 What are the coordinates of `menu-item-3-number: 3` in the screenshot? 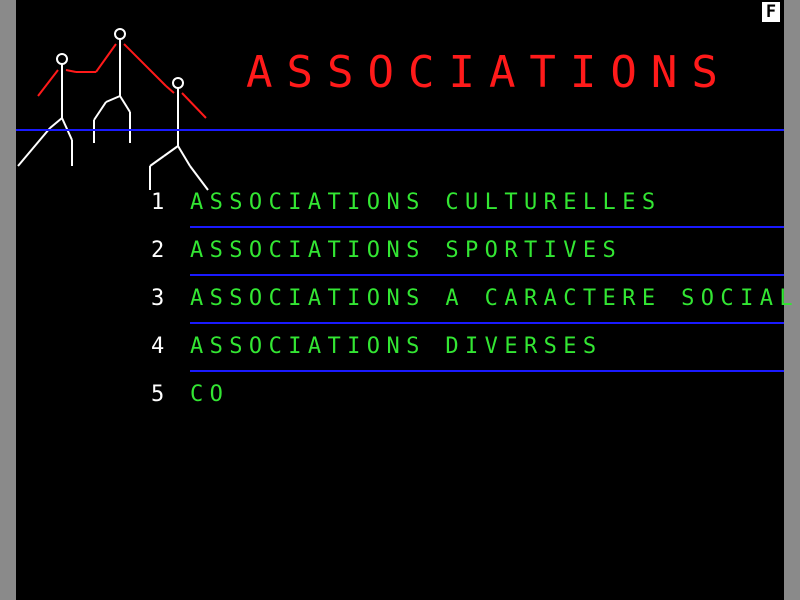 It's located at (158, 298).